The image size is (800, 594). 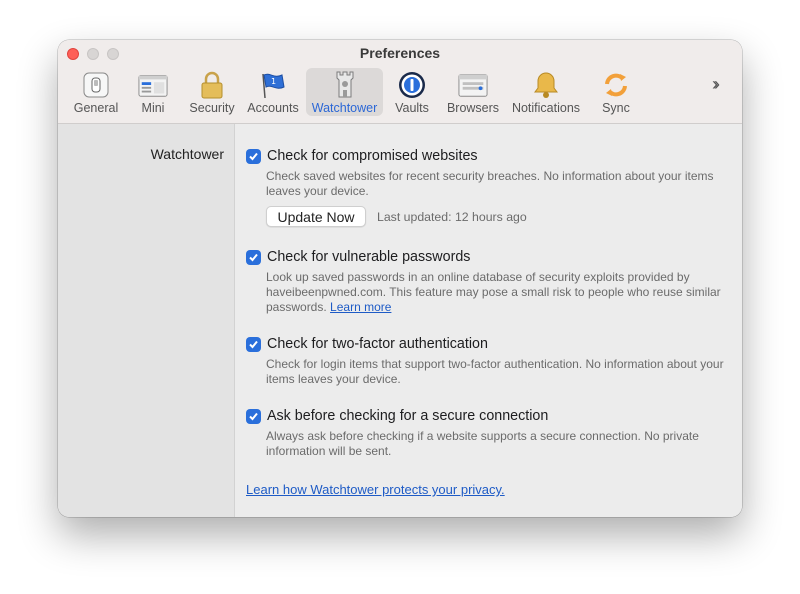 I want to click on lock-icon, so click(x=212, y=85).